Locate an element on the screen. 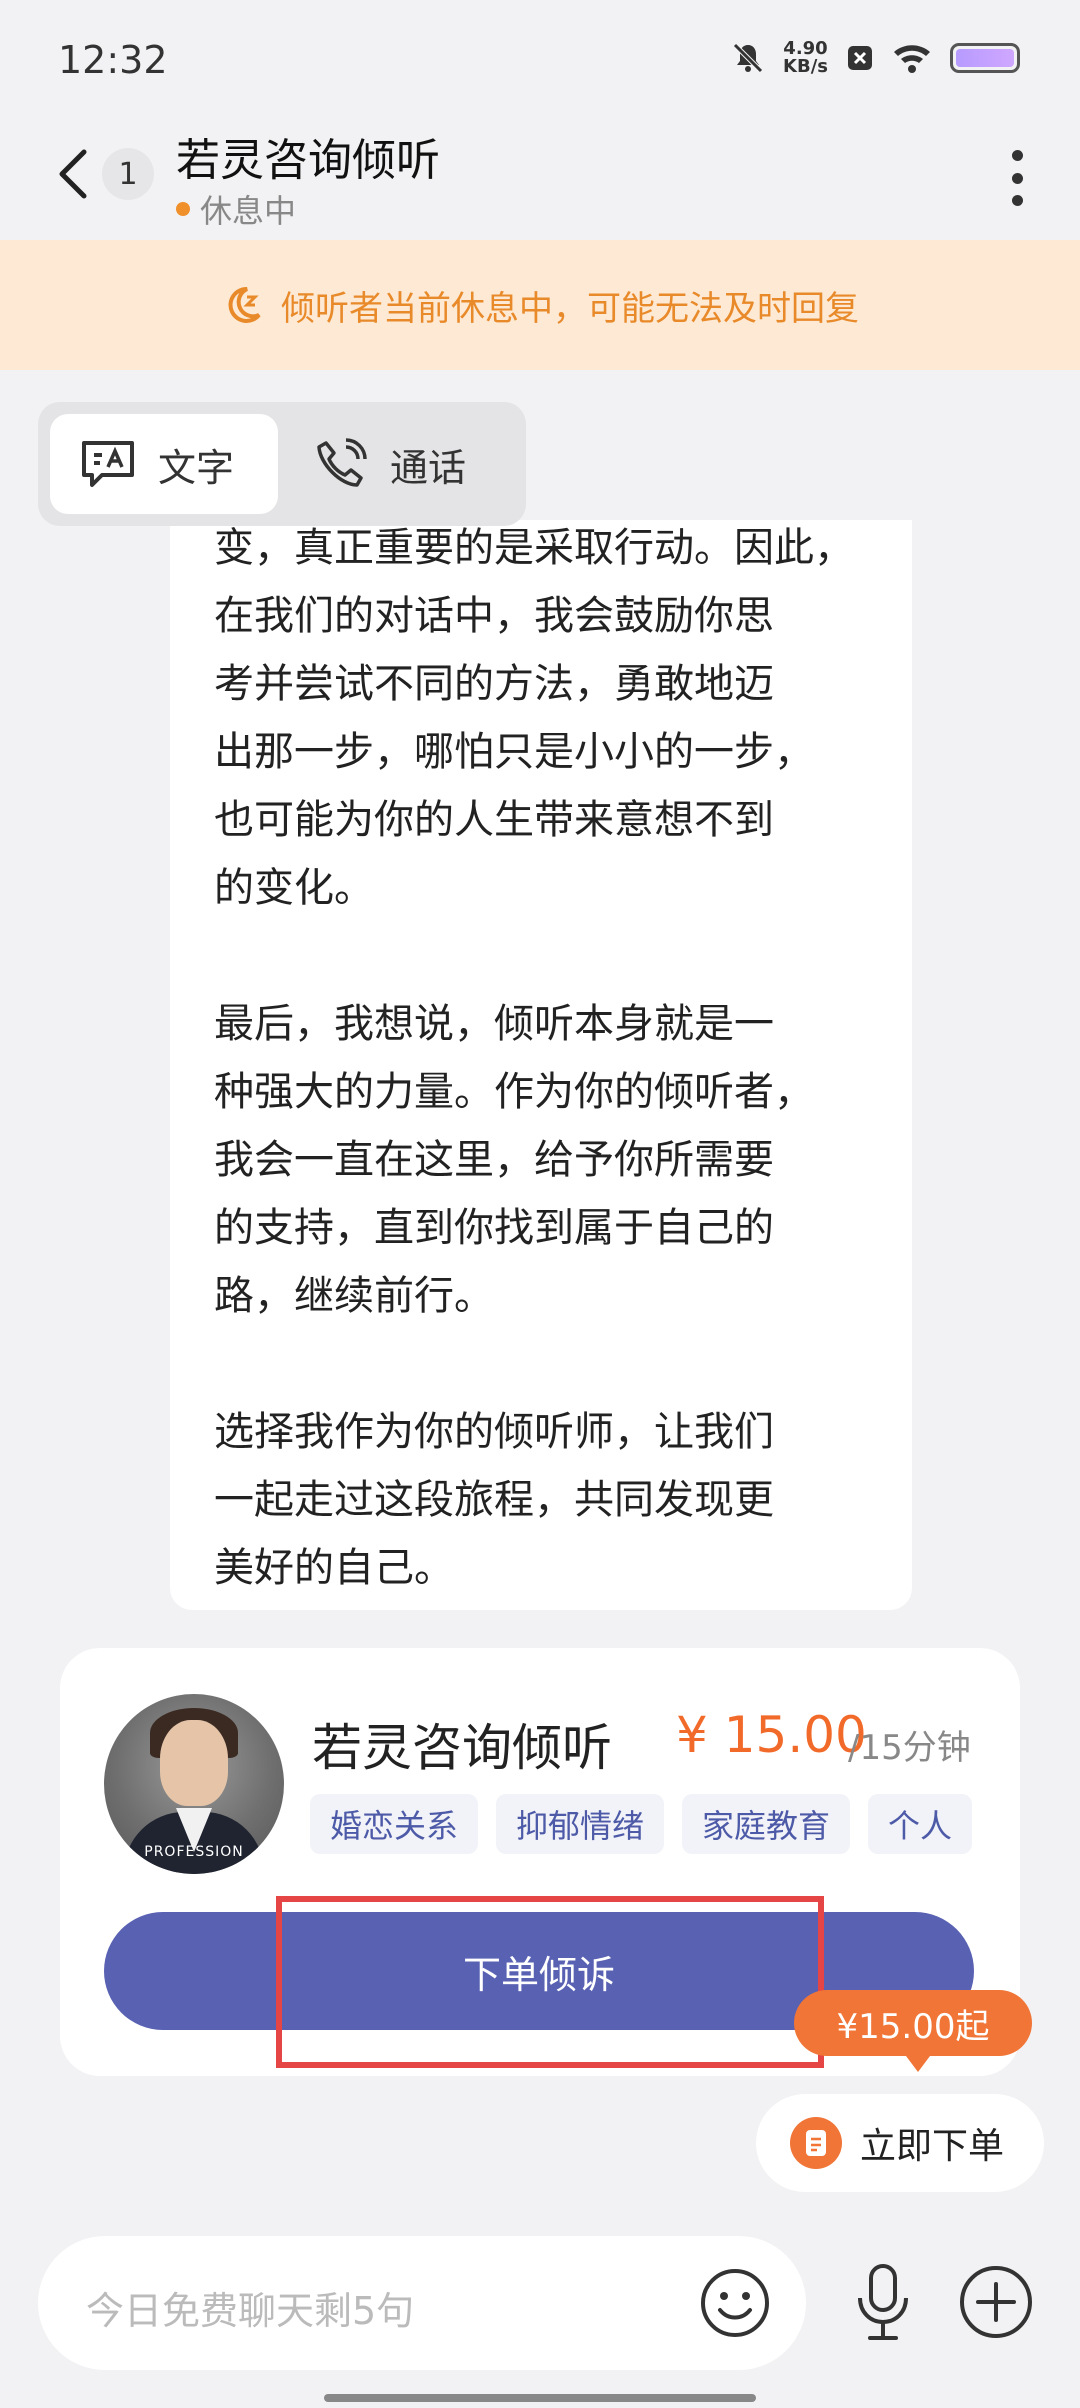 The height and width of the screenshot is (2408, 1080). tab-call: 通话 is located at coordinates (399, 464).